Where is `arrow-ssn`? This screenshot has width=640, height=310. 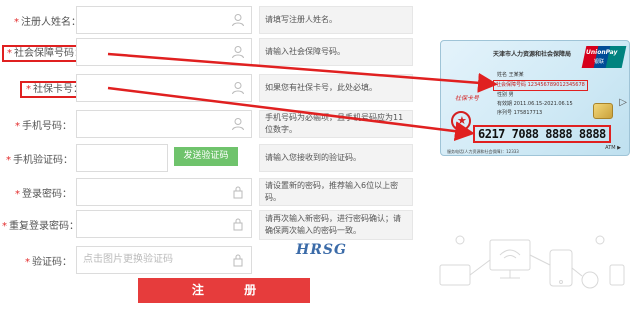 arrow-ssn is located at coordinates (302, 72).